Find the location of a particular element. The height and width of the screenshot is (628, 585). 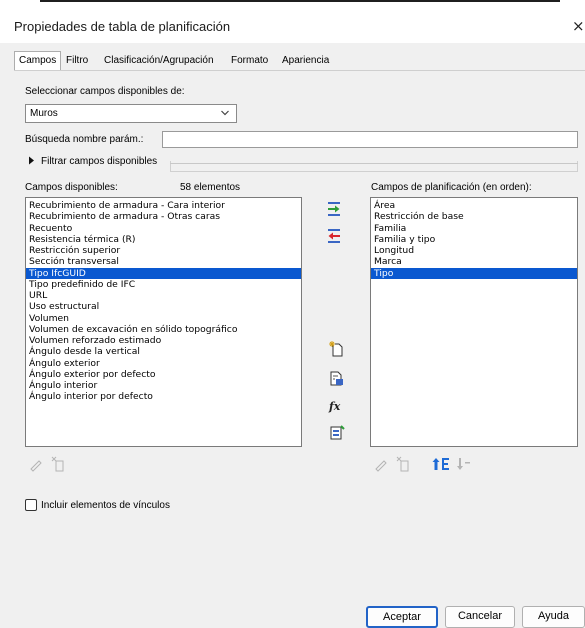

scheduled-item: Longitud is located at coordinates (474, 250).